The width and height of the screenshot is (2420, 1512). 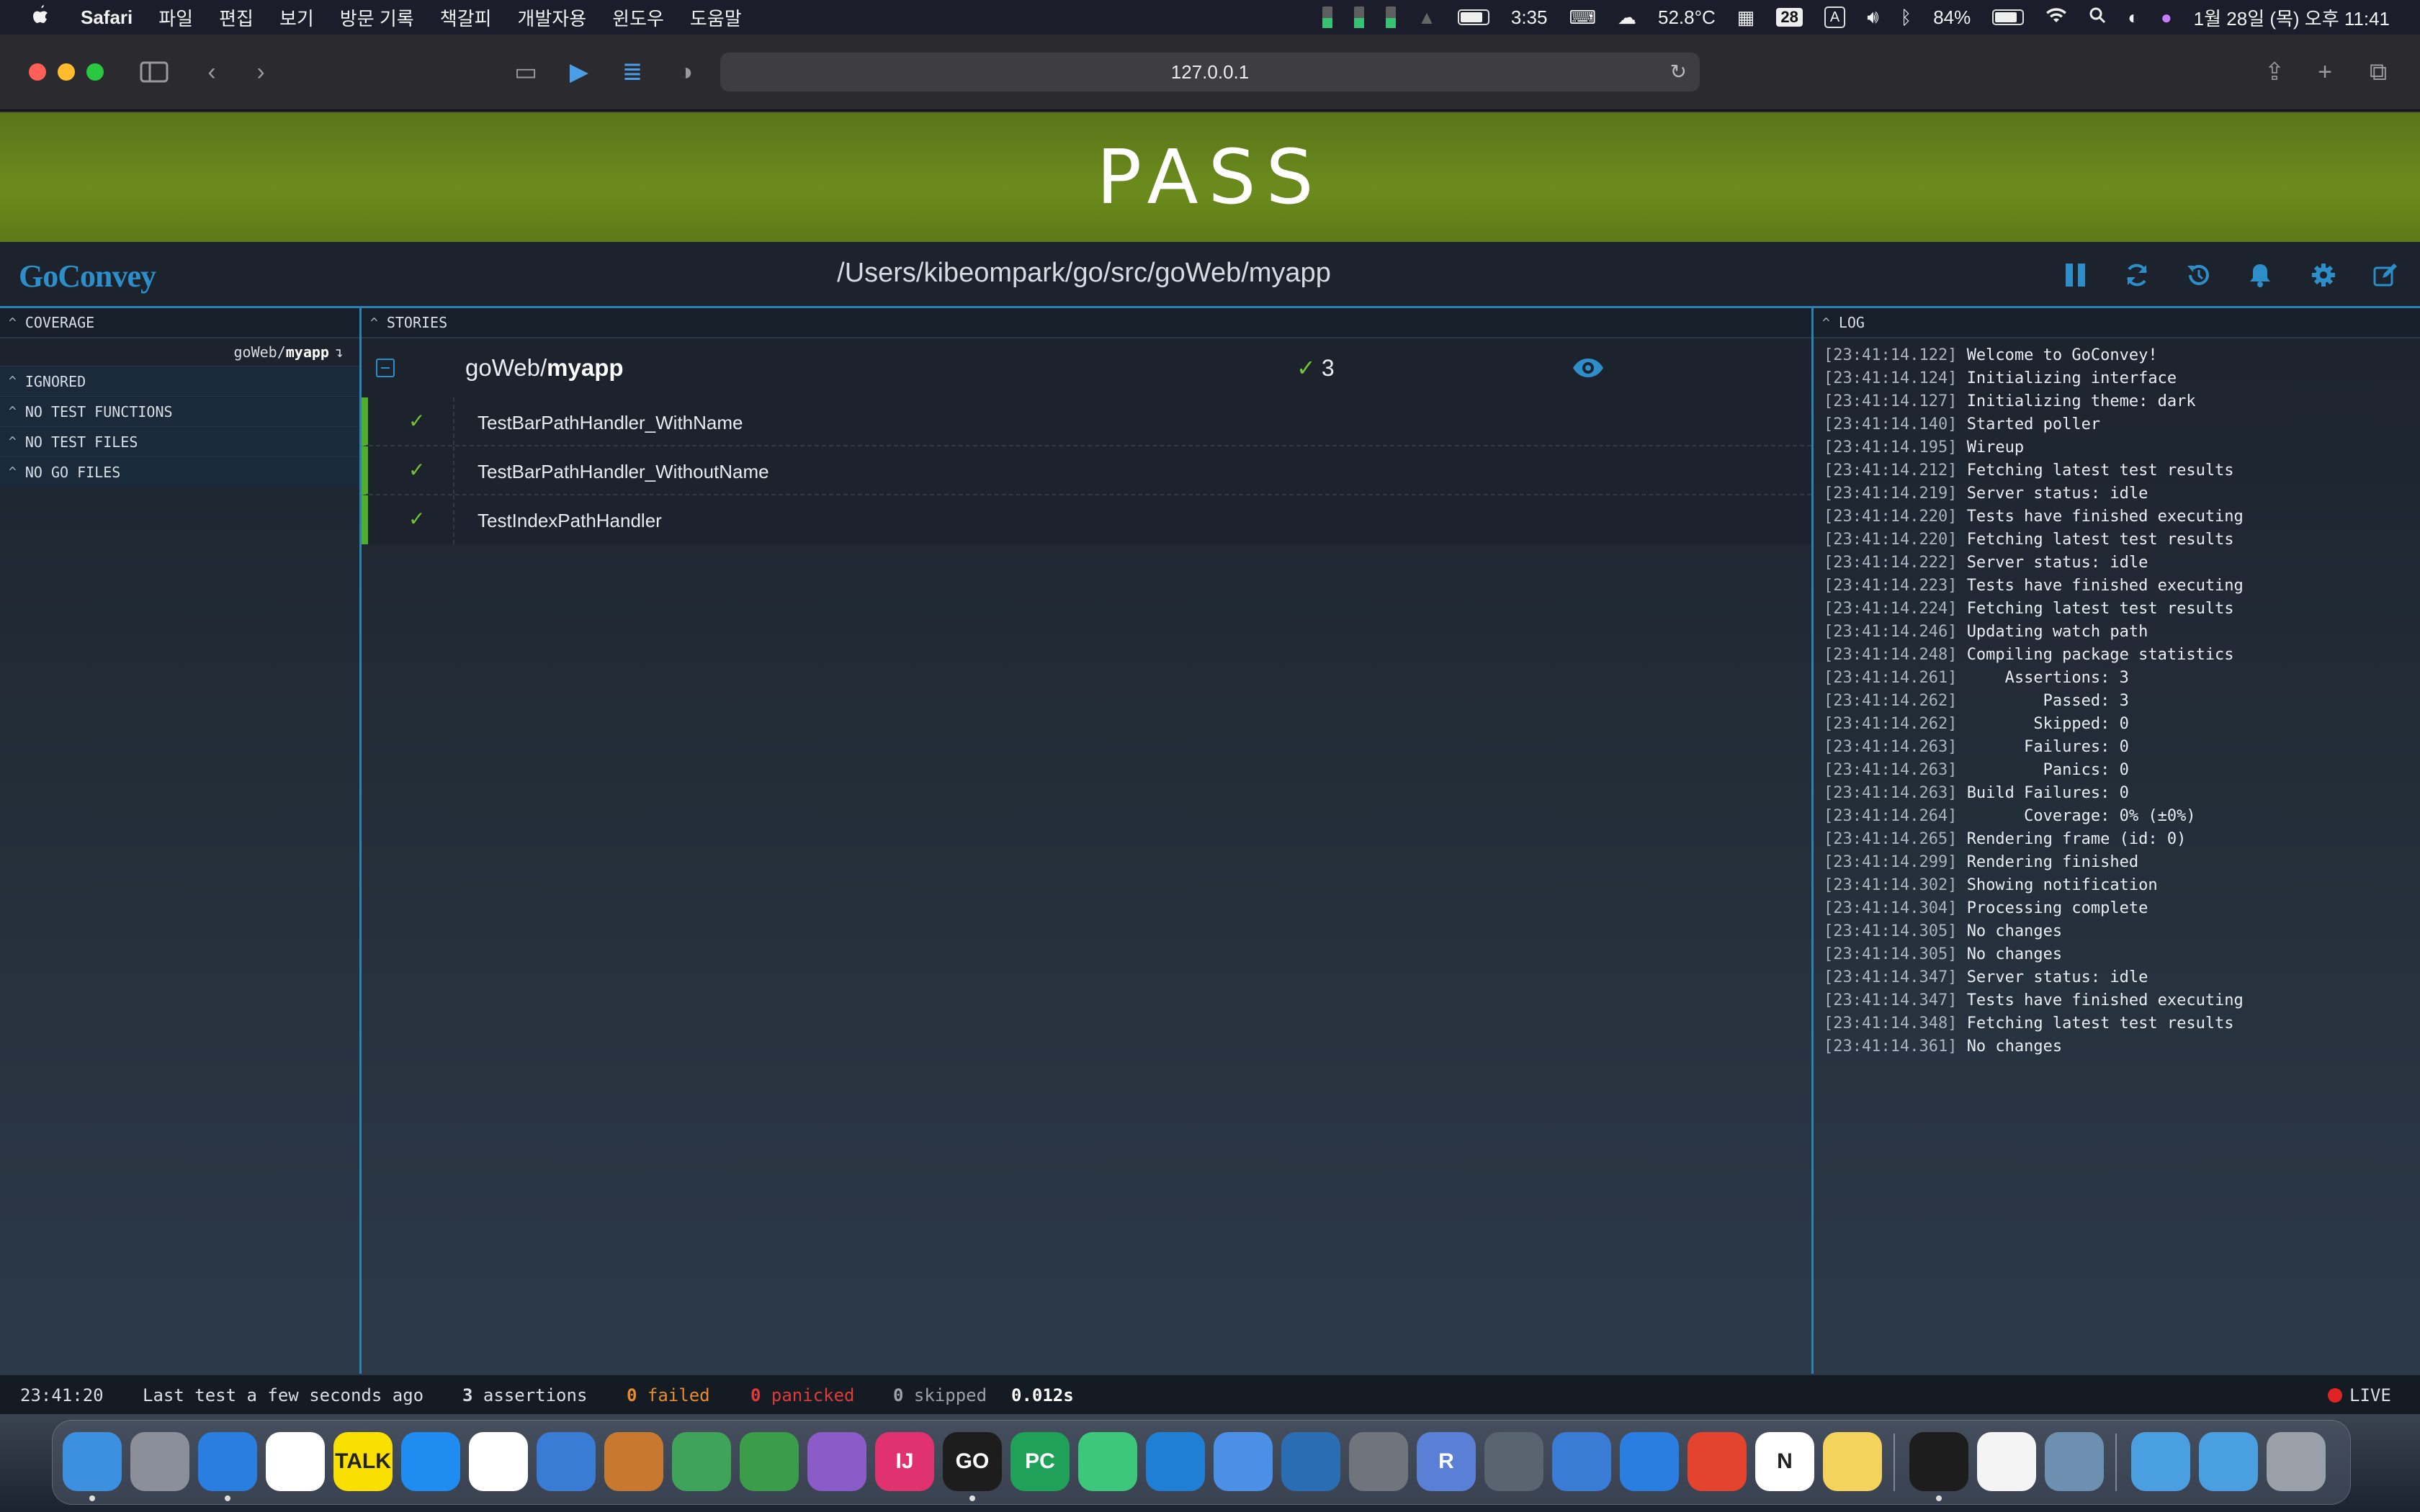 What do you see at coordinates (236, 17) in the screenshot?
I see `menu-edit: 편집` at bounding box center [236, 17].